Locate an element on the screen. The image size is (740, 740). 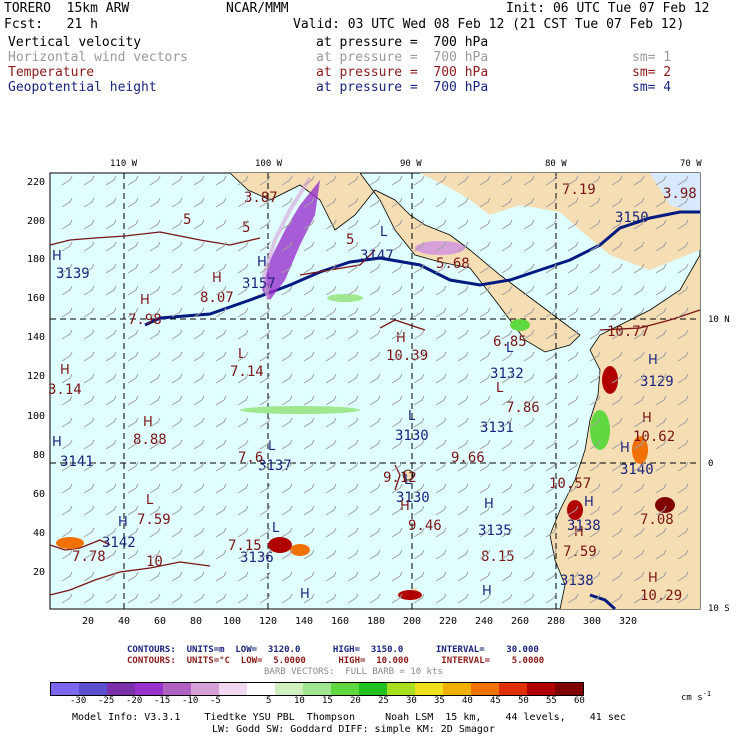
velocity-colorbar is located at coordinates (317, 689).